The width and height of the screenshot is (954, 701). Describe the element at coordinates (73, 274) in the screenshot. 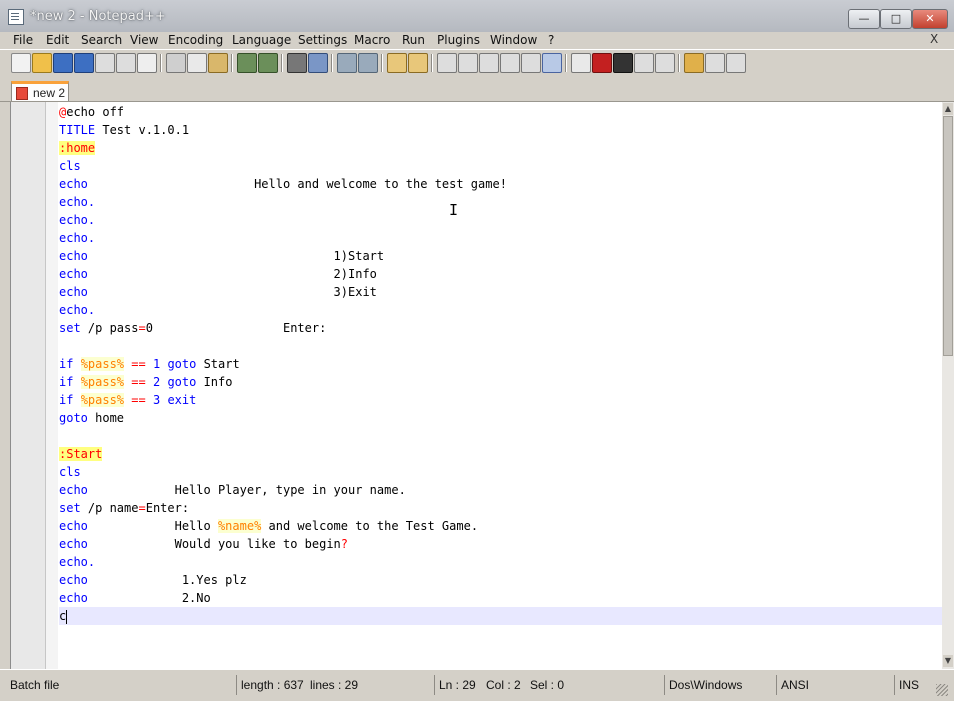

I see `code-token: echo` at that location.